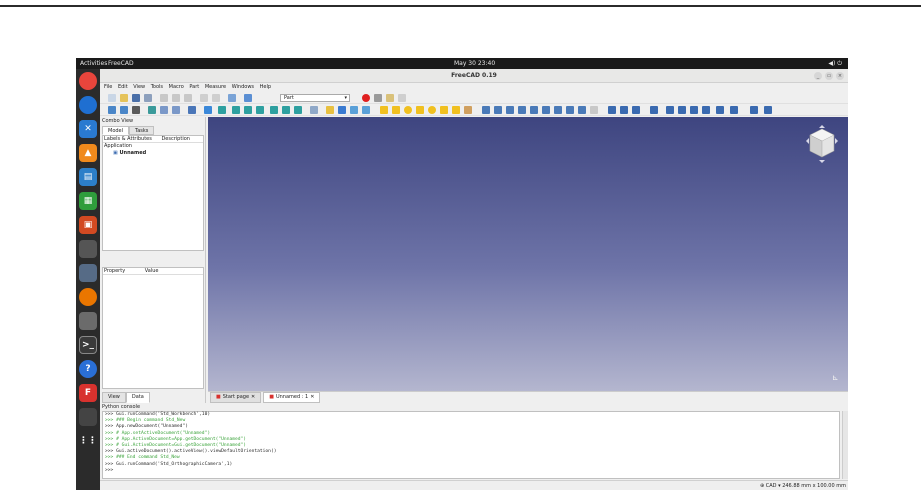  Describe the element at coordinates (829, 76) in the screenshot. I see `maximize-button: ▭` at that location.